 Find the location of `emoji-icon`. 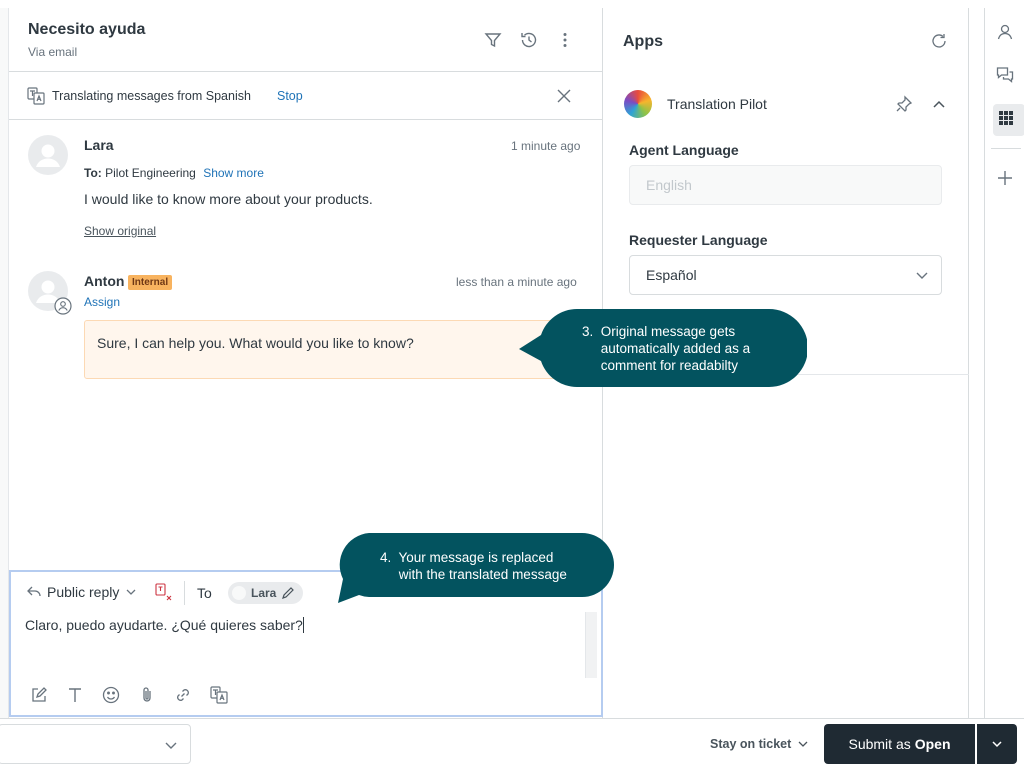

emoji-icon is located at coordinates (111, 695).